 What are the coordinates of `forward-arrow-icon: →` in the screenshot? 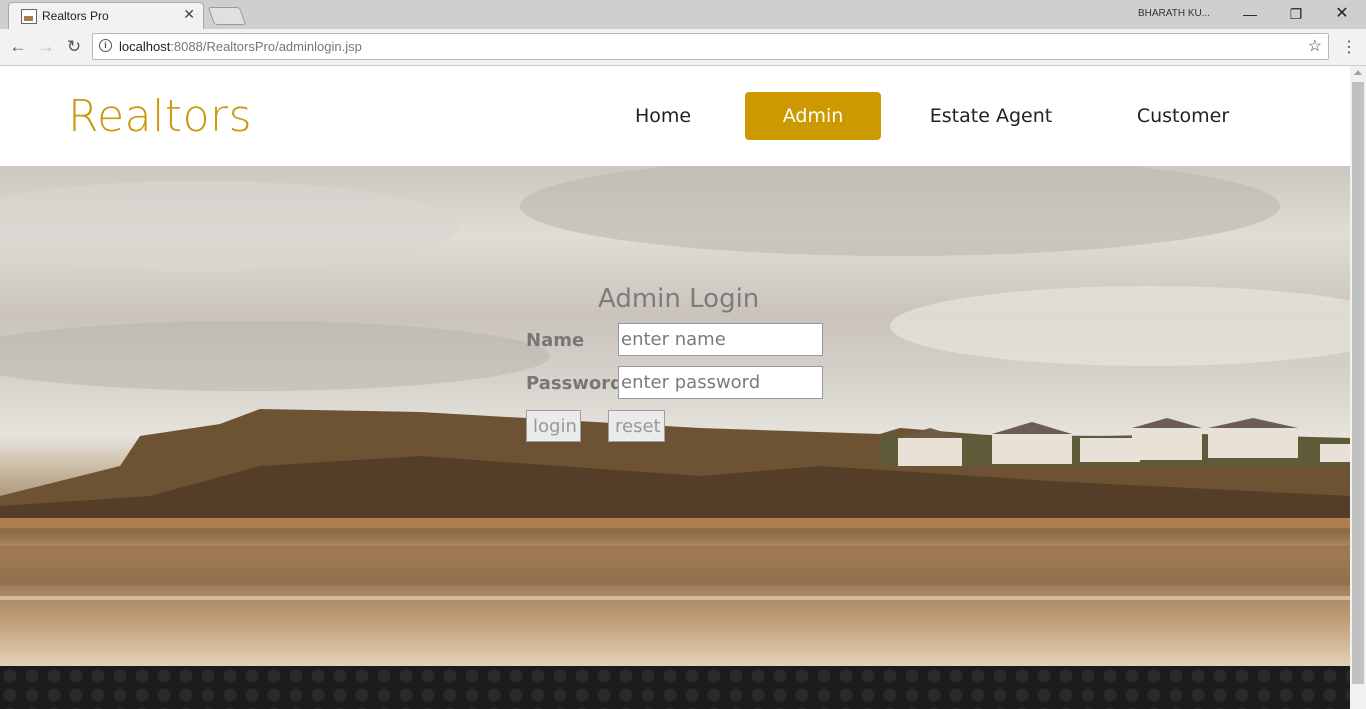 It's located at (46, 47).